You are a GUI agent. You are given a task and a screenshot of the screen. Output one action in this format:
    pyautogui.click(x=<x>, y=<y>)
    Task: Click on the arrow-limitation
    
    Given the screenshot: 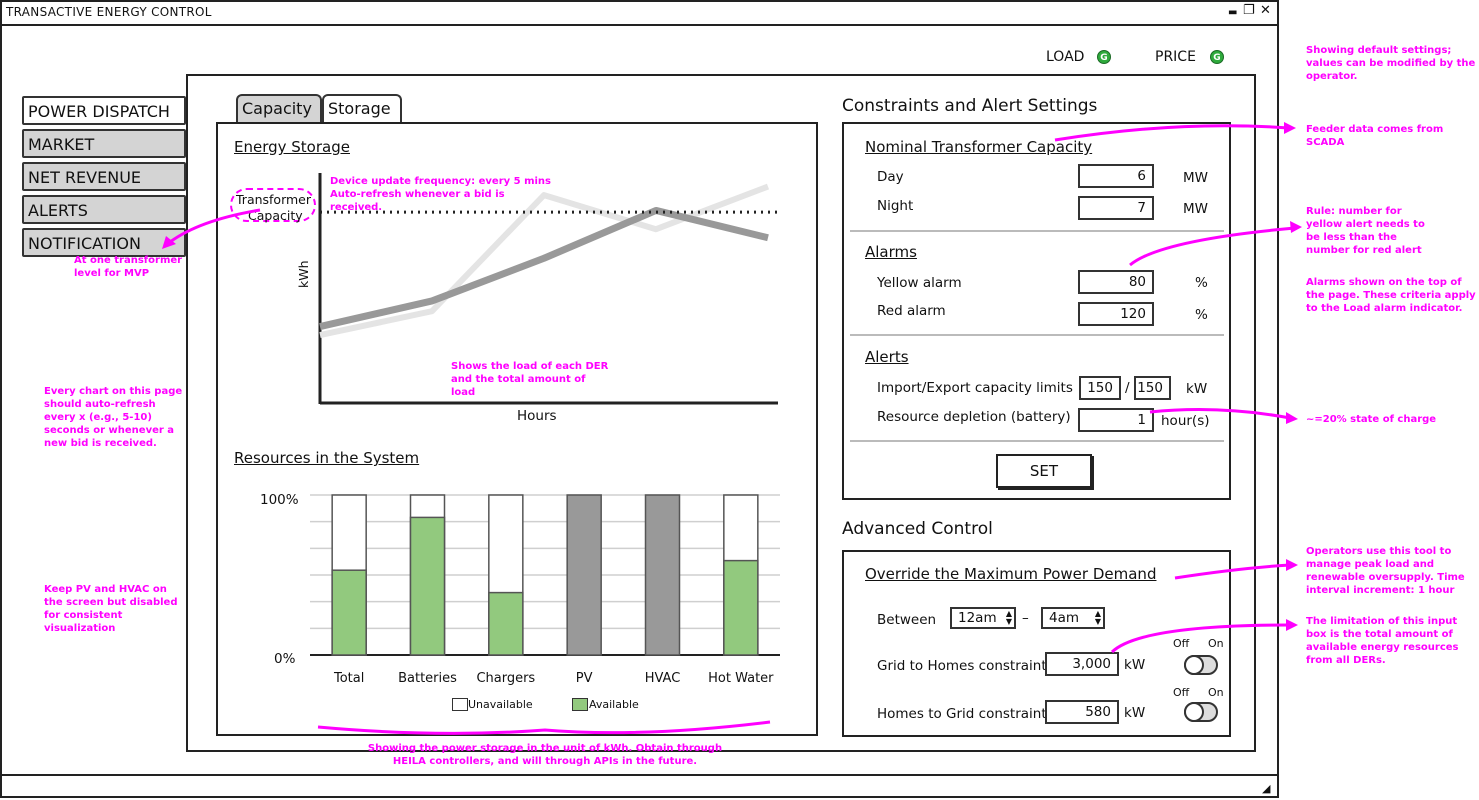 What is the action you would take?
    pyautogui.click(x=1200, y=638)
    